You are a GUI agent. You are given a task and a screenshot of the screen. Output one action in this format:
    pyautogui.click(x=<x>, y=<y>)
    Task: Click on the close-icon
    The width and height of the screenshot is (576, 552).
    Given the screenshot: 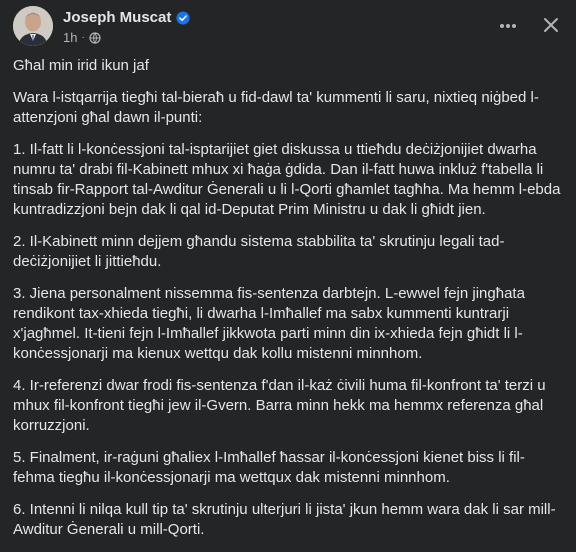 What is the action you would take?
    pyautogui.click(x=551, y=25)
    